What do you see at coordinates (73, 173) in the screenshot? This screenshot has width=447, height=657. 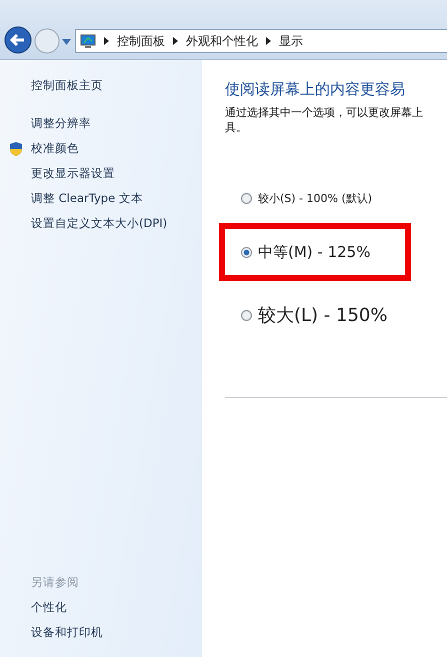 I see `sidebar-link: 更改显示器设置` at bounding box center [73, 173].